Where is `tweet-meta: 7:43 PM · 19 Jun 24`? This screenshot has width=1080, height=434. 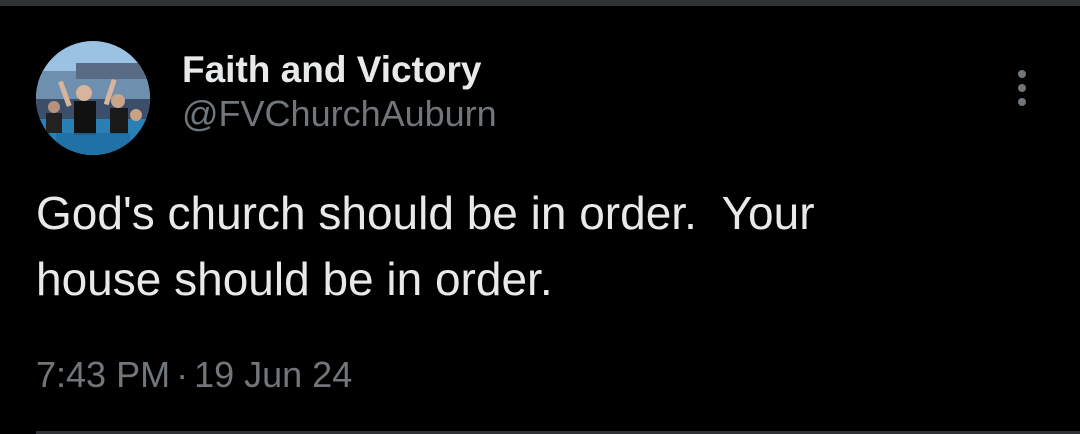
tweet-meta: 7:43 PM · 19 Jun 24 is located at coordinates (194, 375).